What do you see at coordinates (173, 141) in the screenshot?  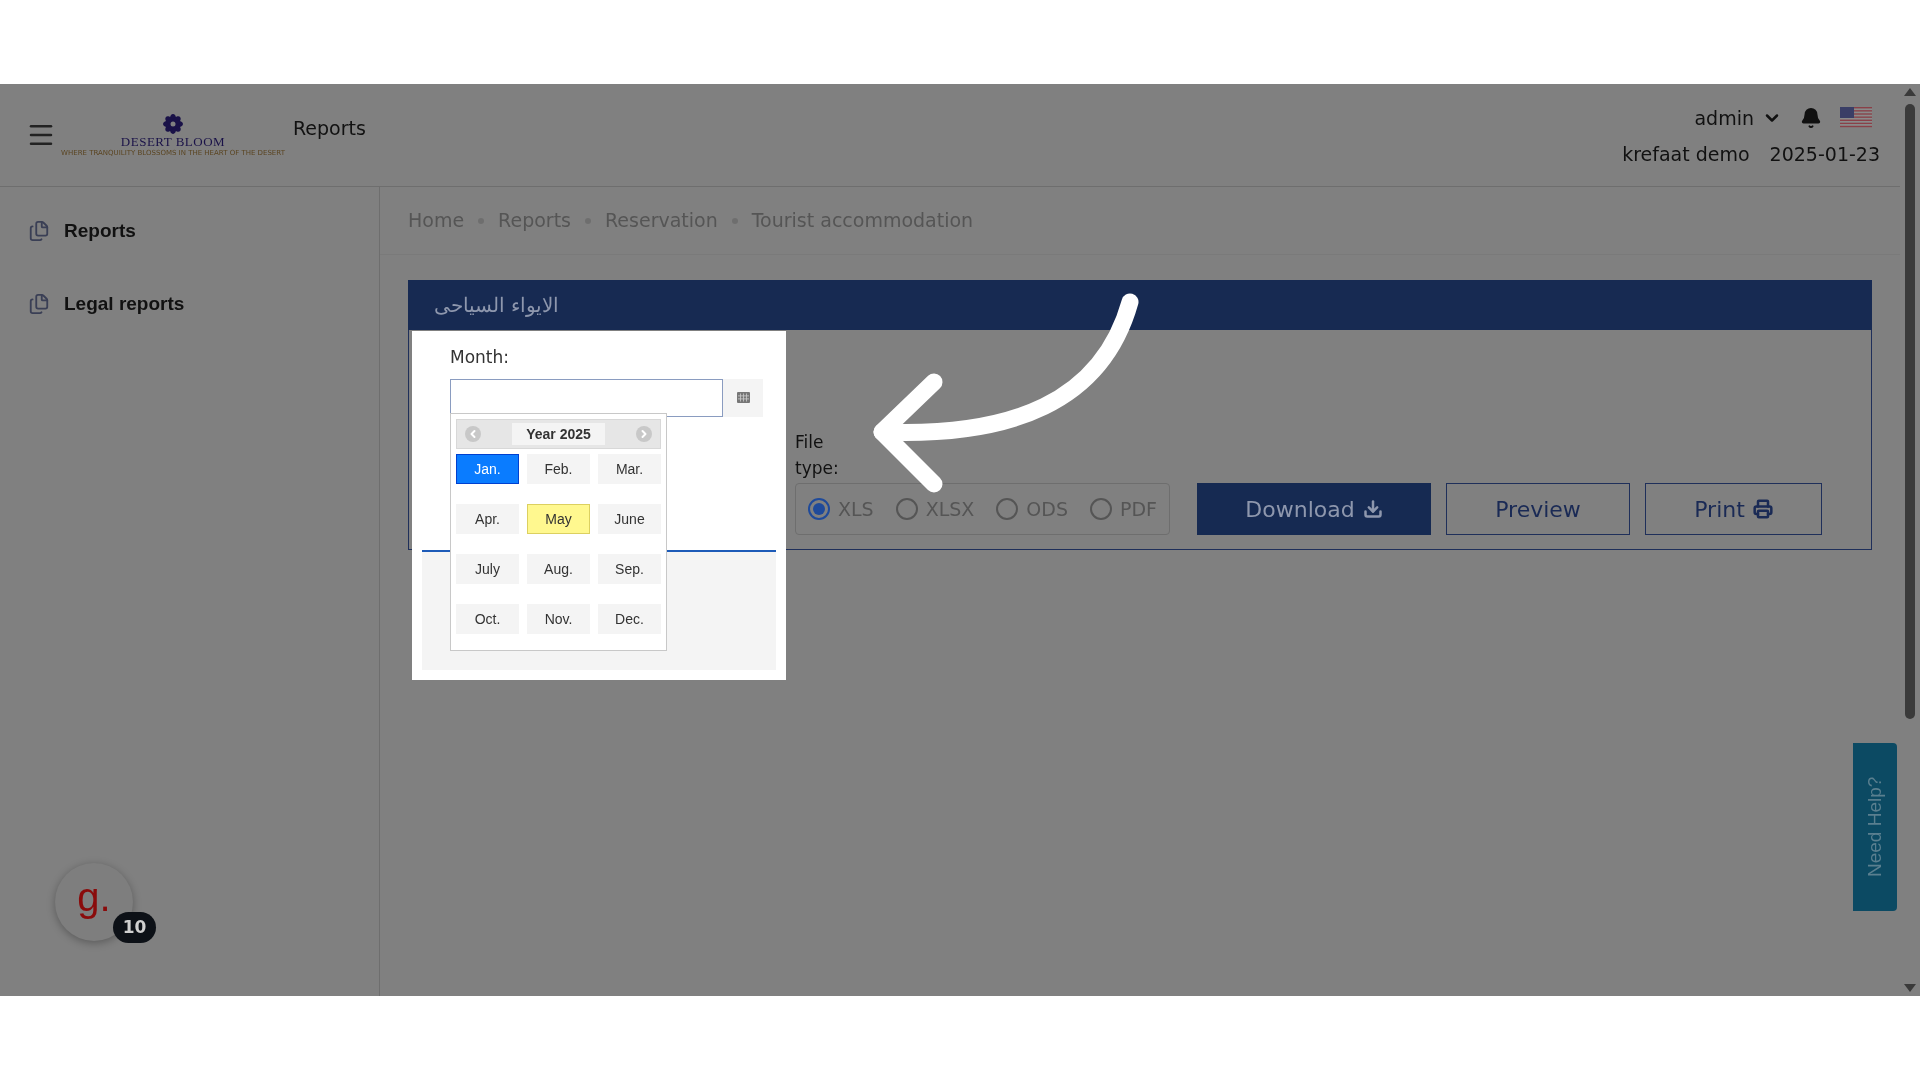 I see `logo-text: DESERT BLOOM` at bounding box center [173, 141].